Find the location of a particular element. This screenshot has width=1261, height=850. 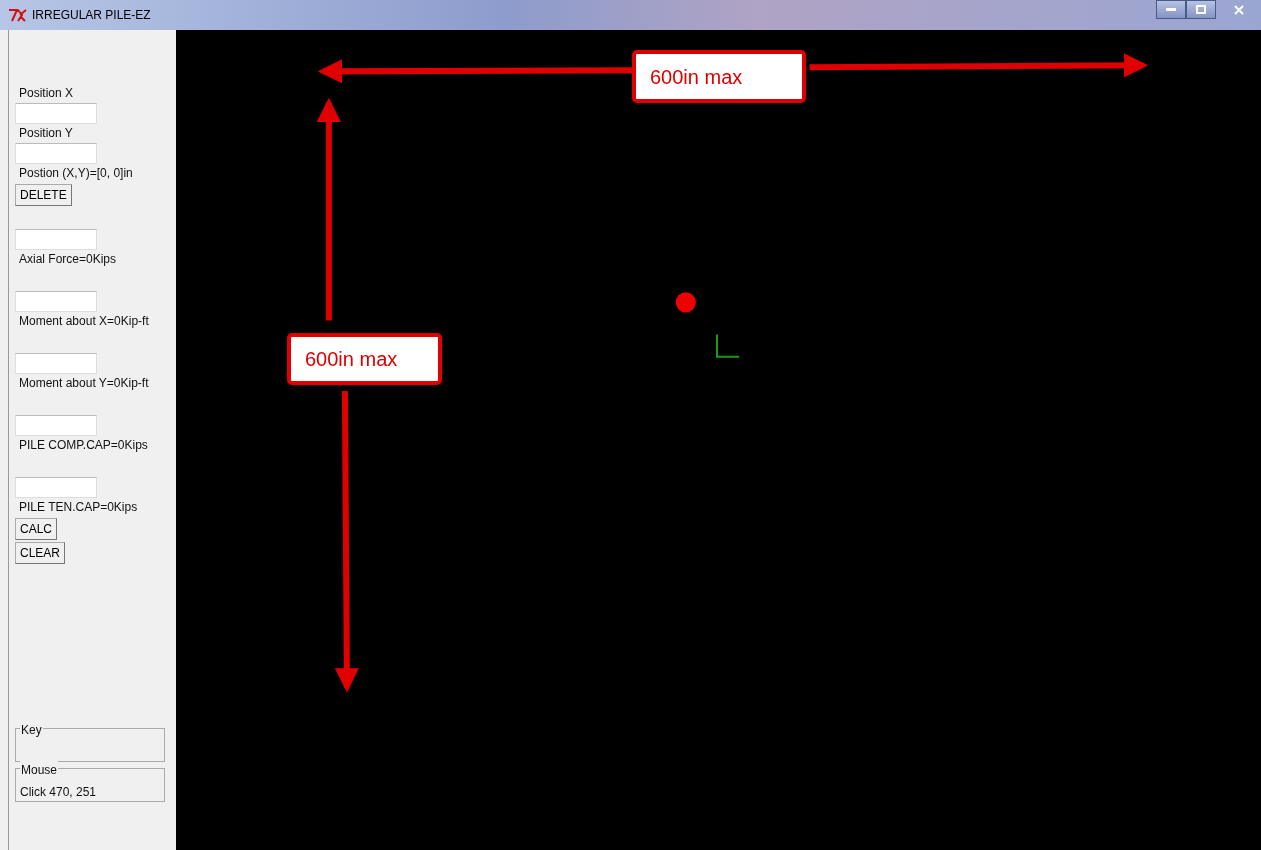

maximize-icon is located at coordinates (1201, 9).